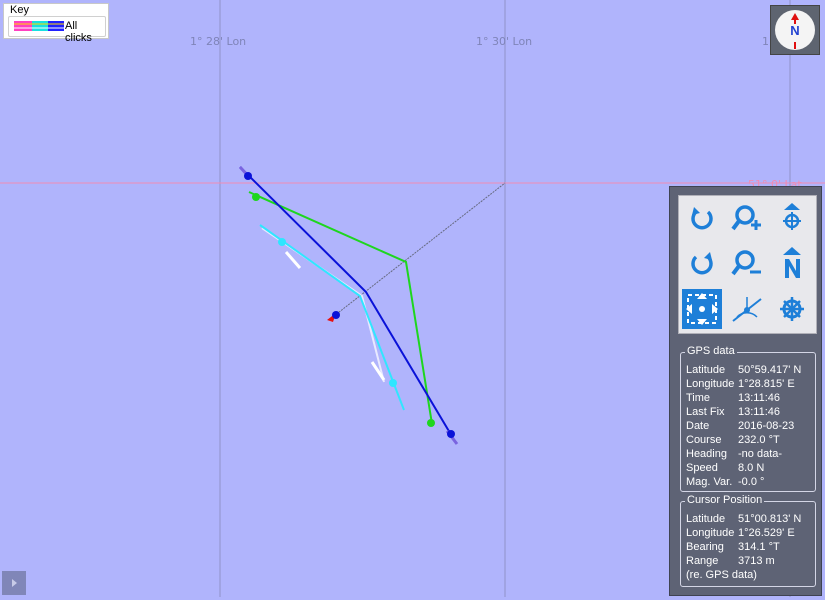  I want to click on ship-wheel-button, so click(792, 309).